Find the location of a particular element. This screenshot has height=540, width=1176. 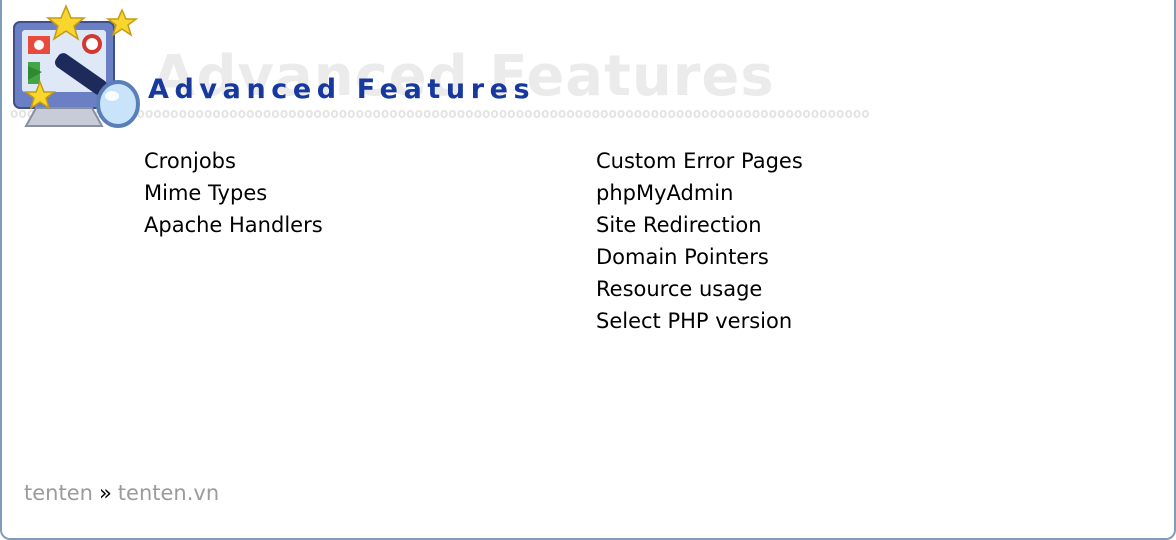

feature-link-resource-usage: Resource usage is located at coordinates (699, 289).